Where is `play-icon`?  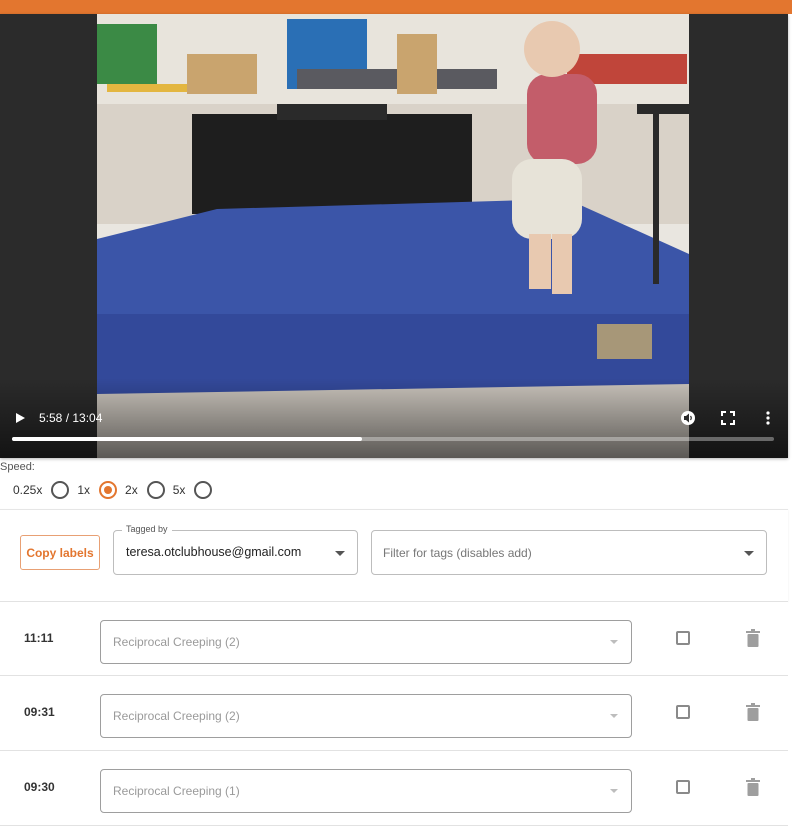
play-icon is located at coordinates (20, 418).